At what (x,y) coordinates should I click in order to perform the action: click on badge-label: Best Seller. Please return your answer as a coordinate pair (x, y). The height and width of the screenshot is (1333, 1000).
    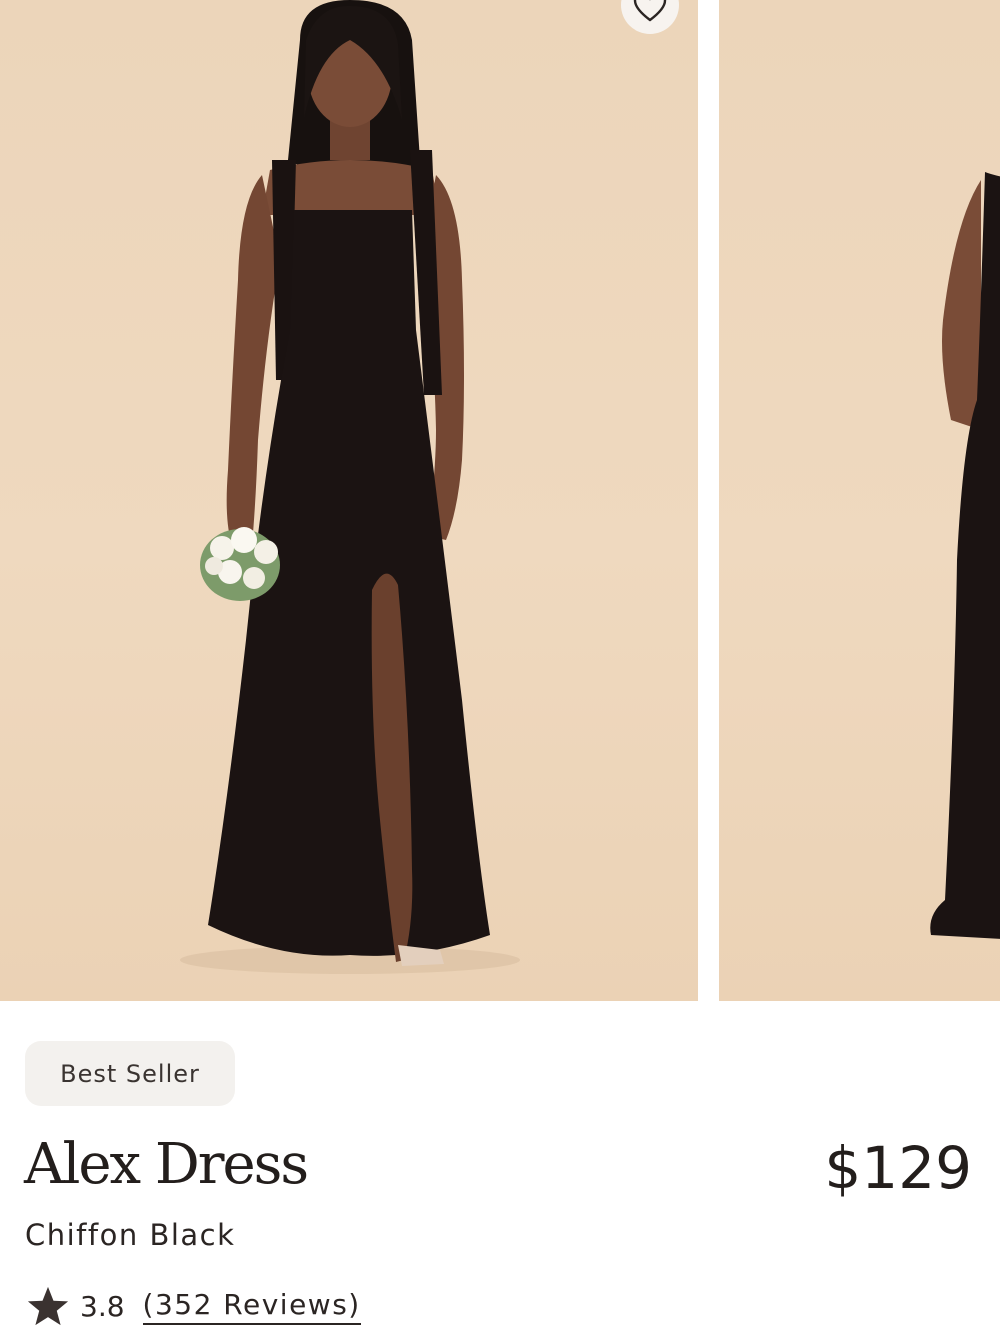
    Looking at the image, I should click on (130, 1073).